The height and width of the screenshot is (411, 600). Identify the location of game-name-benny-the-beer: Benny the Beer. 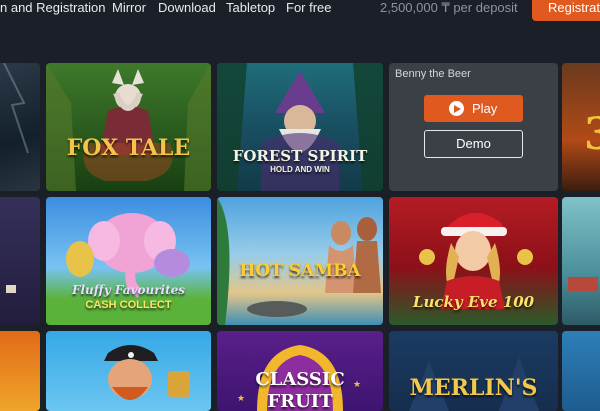
(433, 74).